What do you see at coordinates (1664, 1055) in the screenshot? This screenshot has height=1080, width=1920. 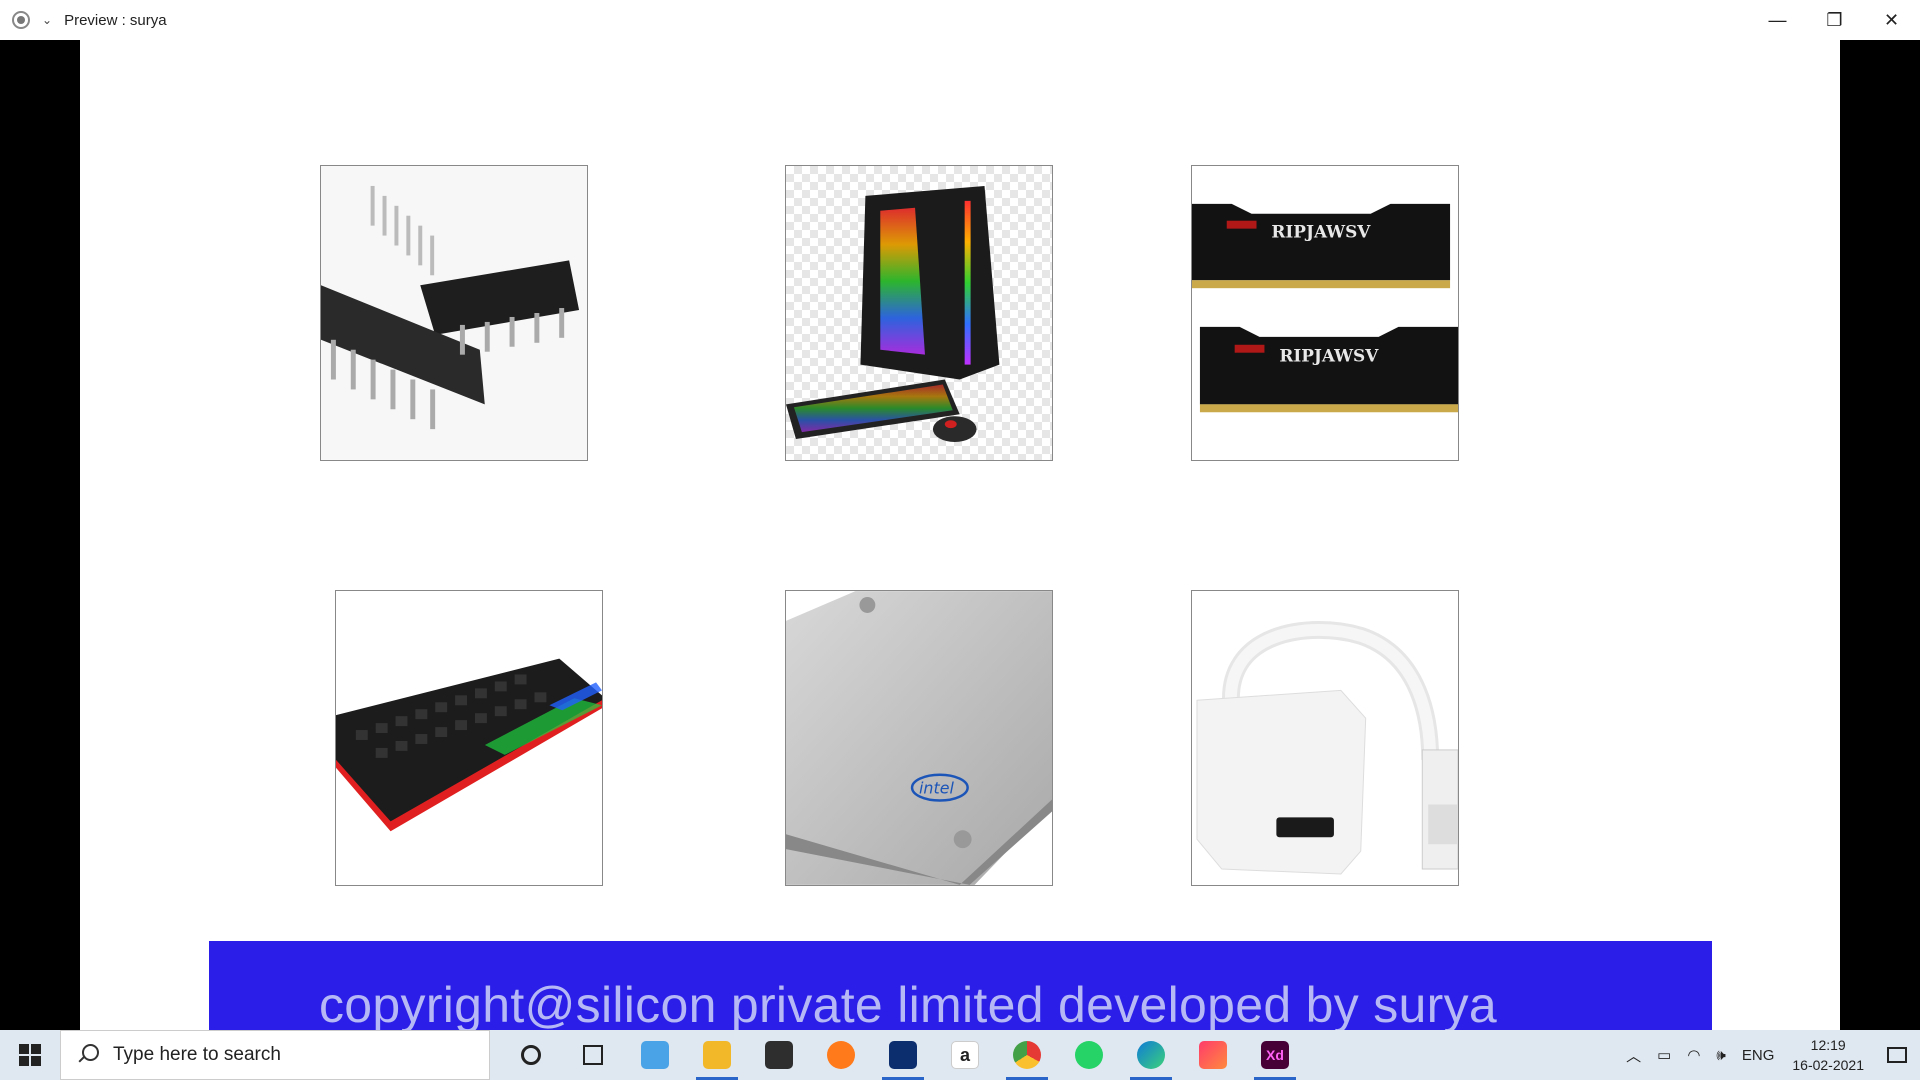 I see `battery-icon: ▭` at bounding box center [1664, 1055].